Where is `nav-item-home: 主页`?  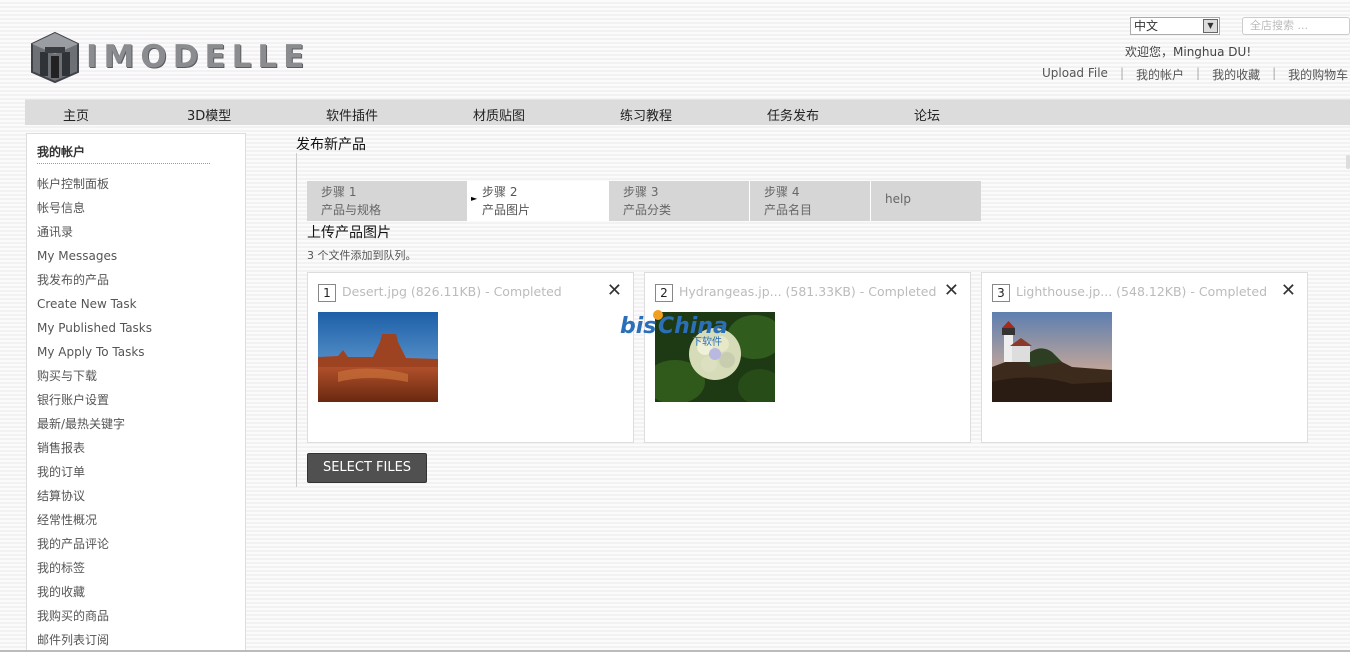 nav-item-home: 主页 is located at coordinates (76, 114).